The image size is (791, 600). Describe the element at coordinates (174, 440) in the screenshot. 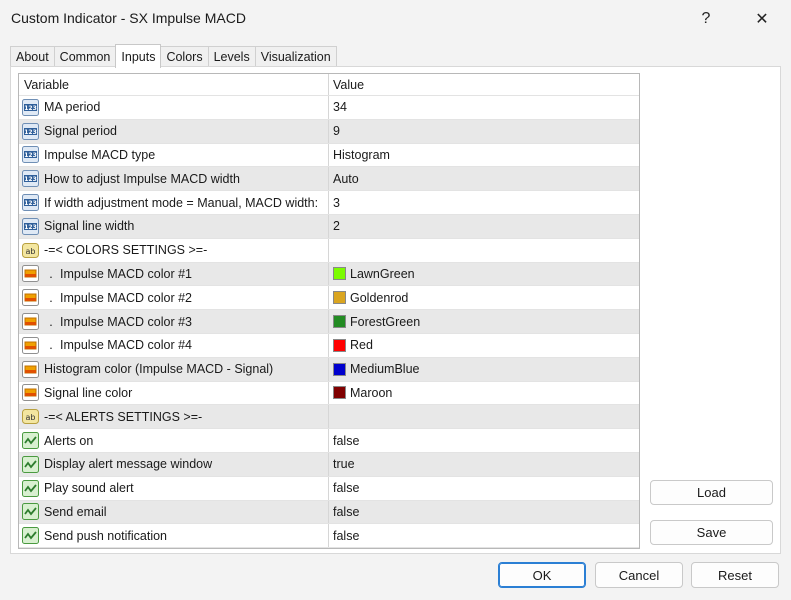

I see `variable-cell: Alerts on` at that location.